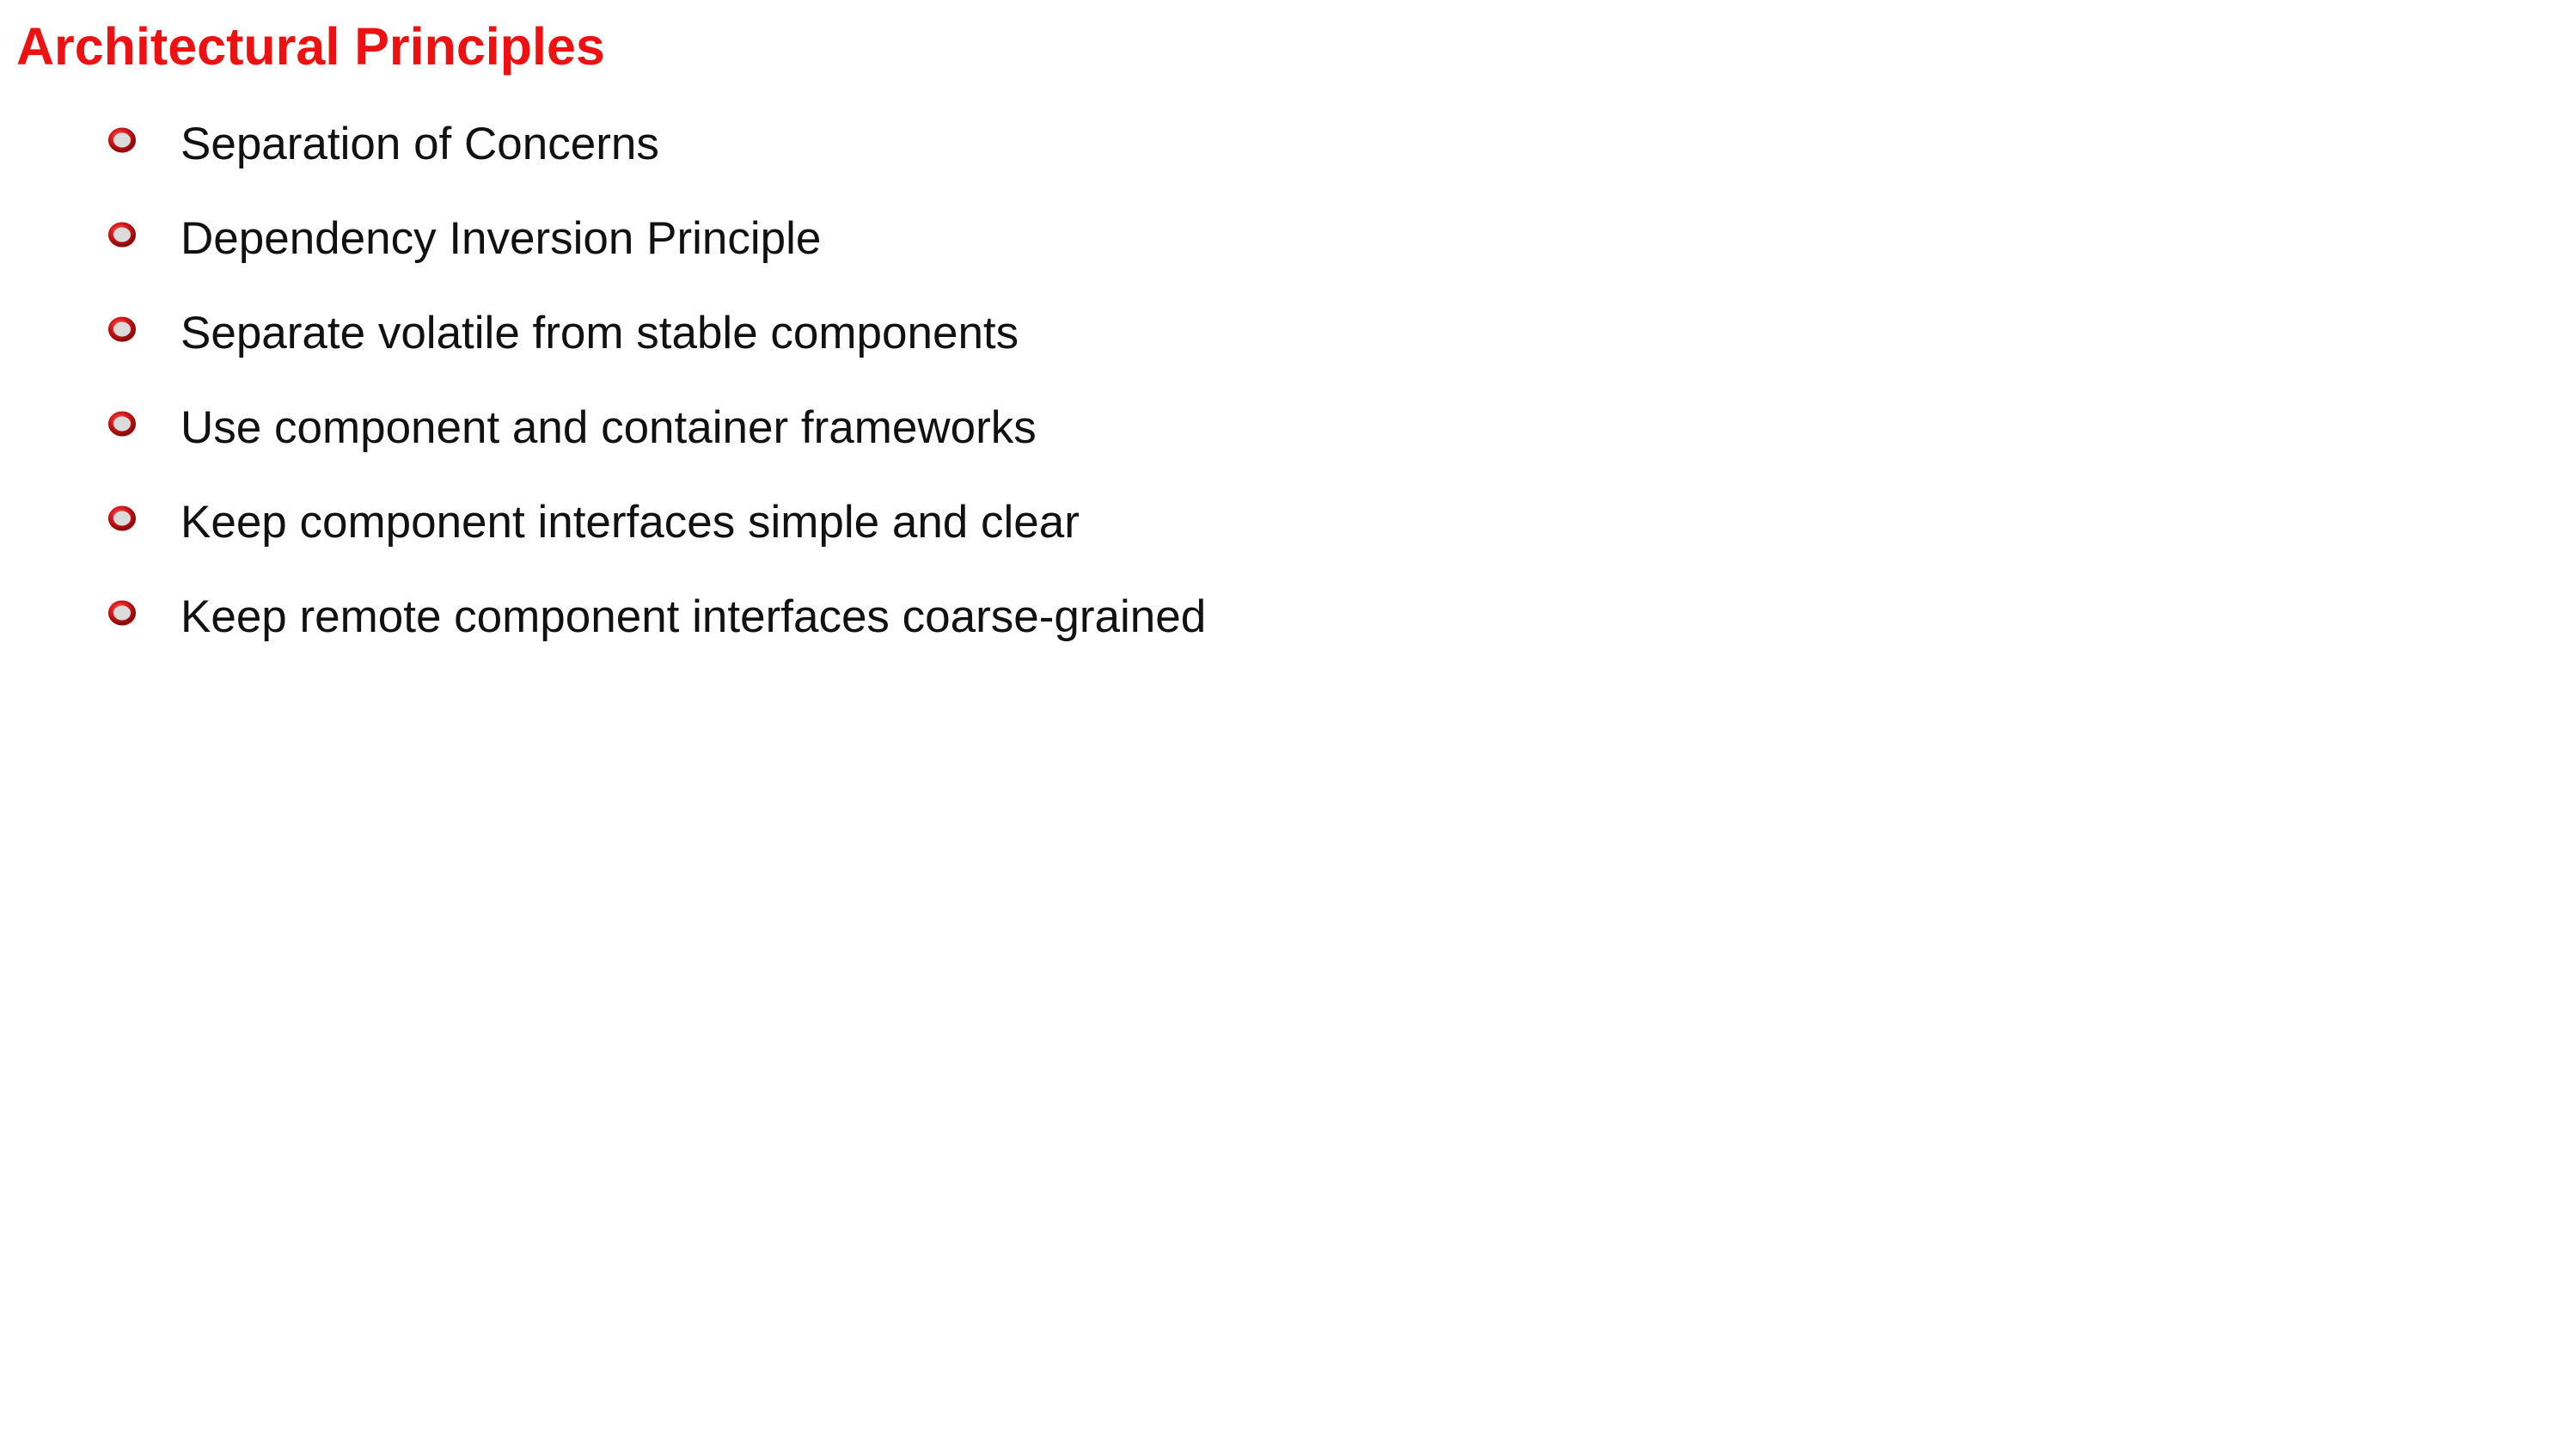 The image size is (2576, 1439). Describe the element at coordinates (600, 333) in the screenshot. I see `bullet-text: Separate volatile from stable components` at that location.